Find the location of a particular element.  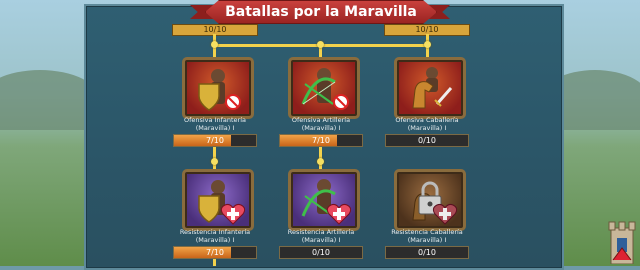

research-card-defense-infantry is located at coordinates (218, 200).